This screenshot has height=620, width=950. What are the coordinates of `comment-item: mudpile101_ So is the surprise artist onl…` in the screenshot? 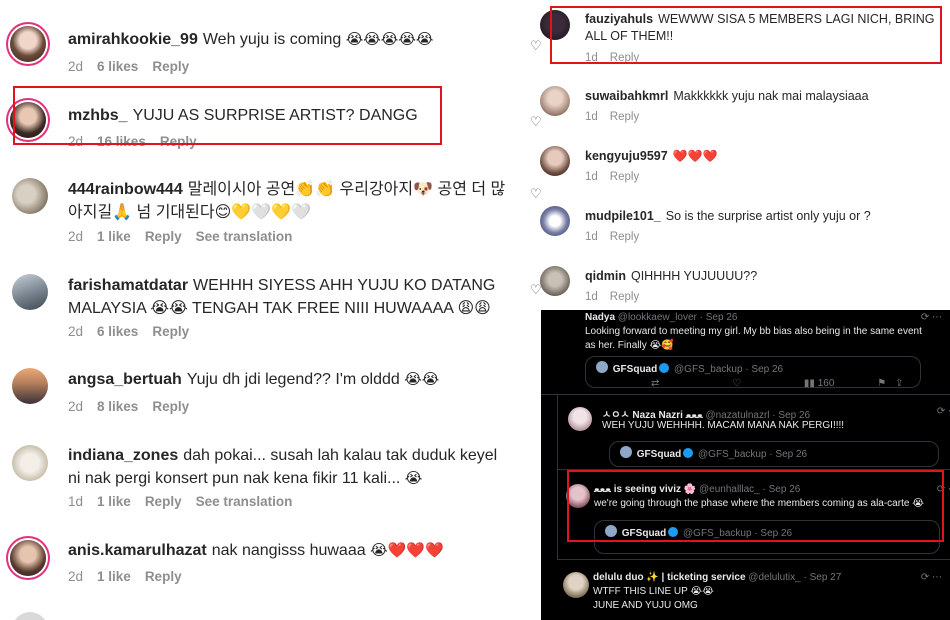 It's located at (736, 230).